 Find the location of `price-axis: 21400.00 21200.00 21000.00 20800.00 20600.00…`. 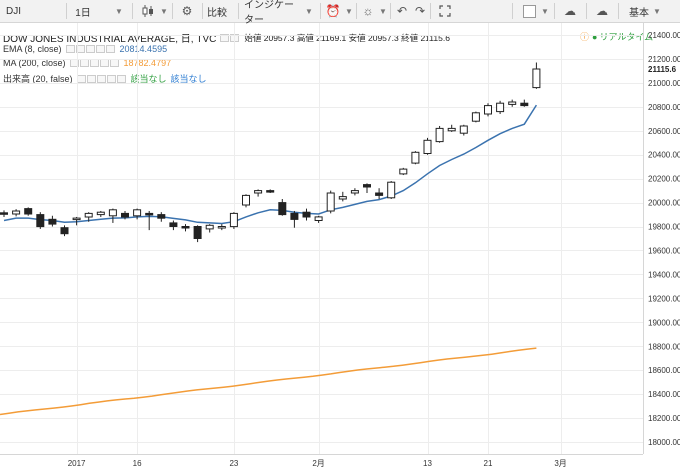

price-axis: 21400.00 21200.00 21000.00 20800.00 20600.00… is located at coordinates (661, 238).